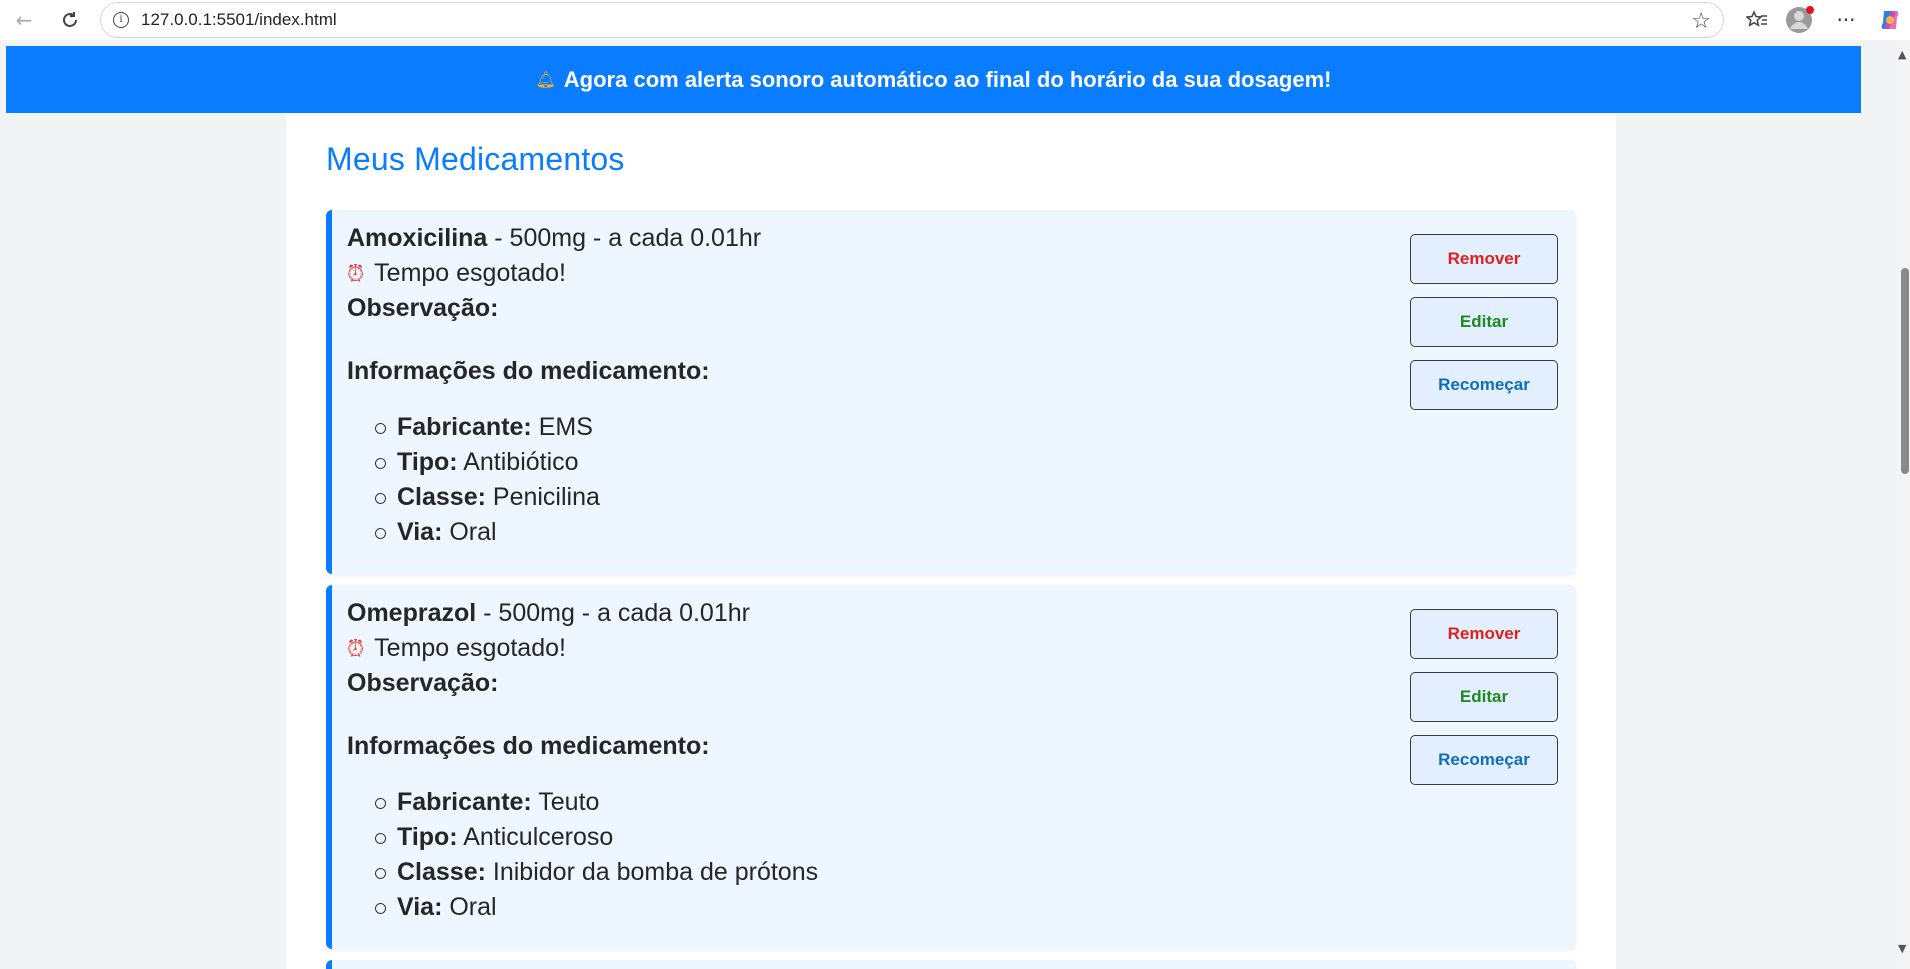 The height and width of the screenshot is (969, 1910). Describe the element at coordinates (412, 613) in the screenshot. I see `medication-name: Omeprazol` at that location.